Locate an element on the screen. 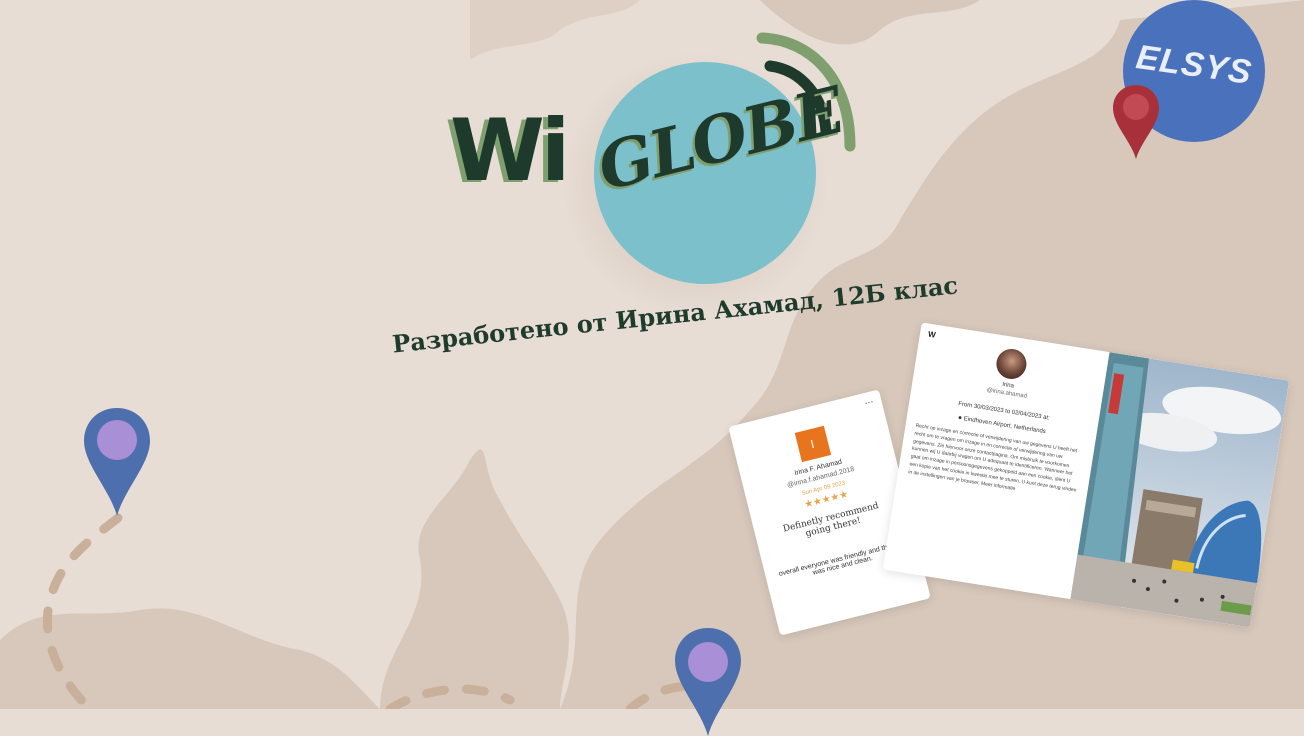 The width and height of the screenshot is (1304, 736). logo-wi: Wi is located at coordinates (510, 151).